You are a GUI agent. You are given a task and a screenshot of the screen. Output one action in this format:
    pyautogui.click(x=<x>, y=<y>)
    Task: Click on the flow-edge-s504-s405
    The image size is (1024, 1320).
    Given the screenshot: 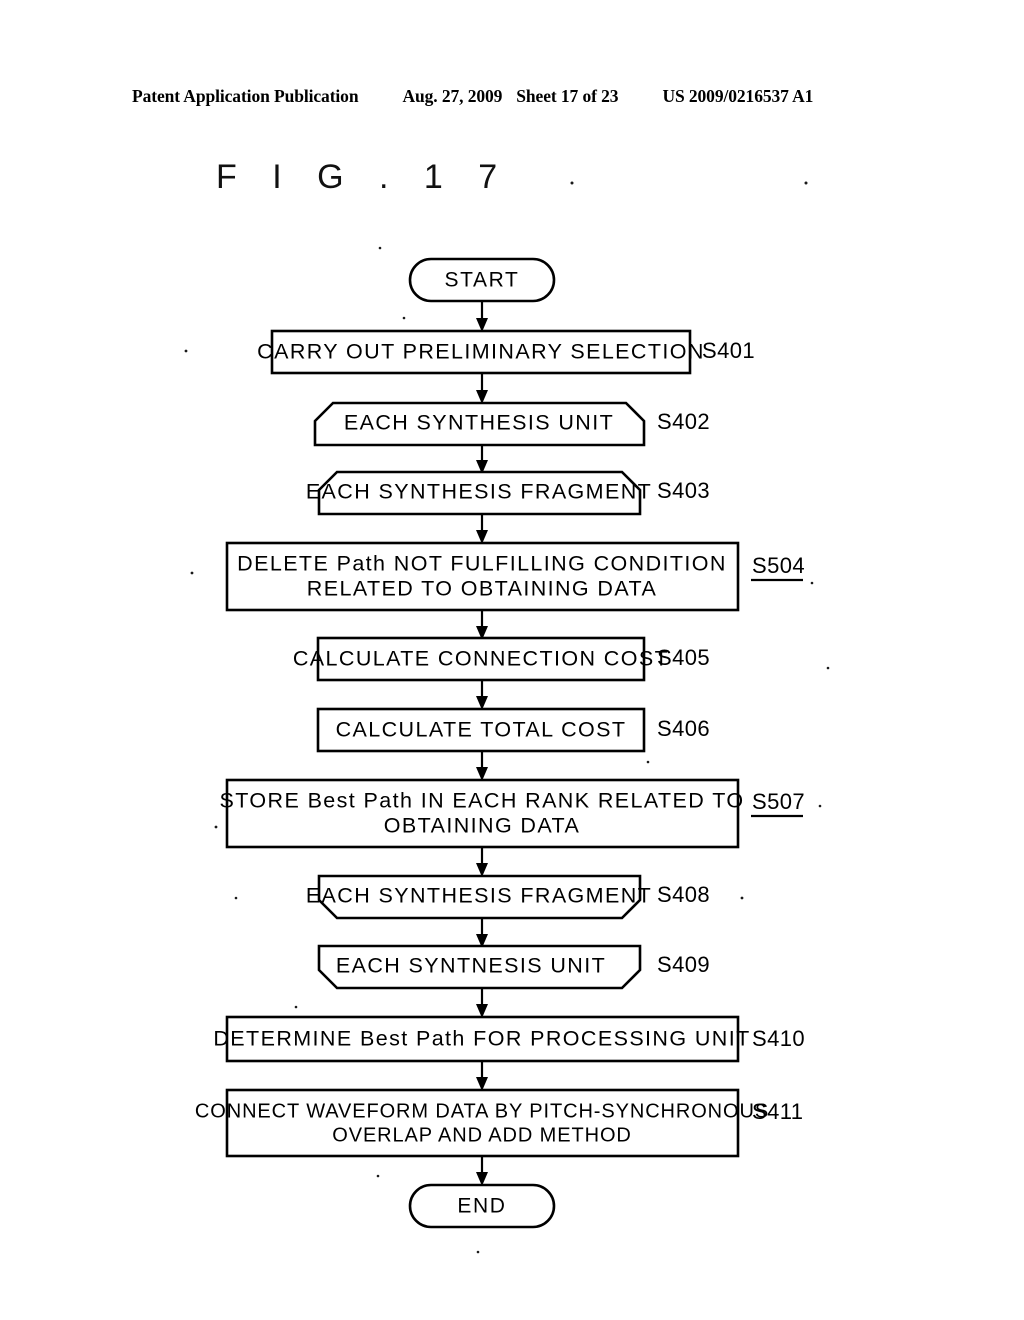 What is the action you would take?
    pyautogui.click(x=482, y=625)
    